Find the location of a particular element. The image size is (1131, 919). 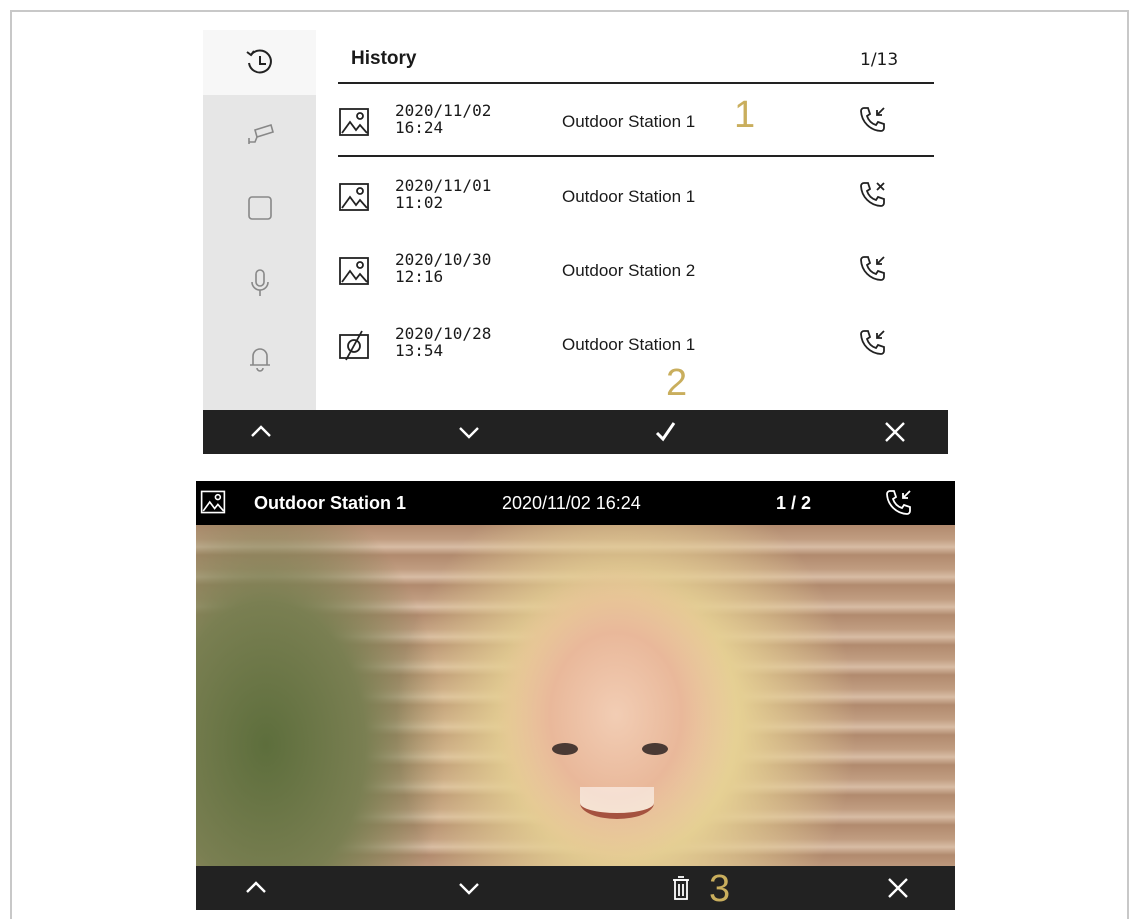

entry-date: 2020/11/02 16:24 is located at coordinates (443, 119).